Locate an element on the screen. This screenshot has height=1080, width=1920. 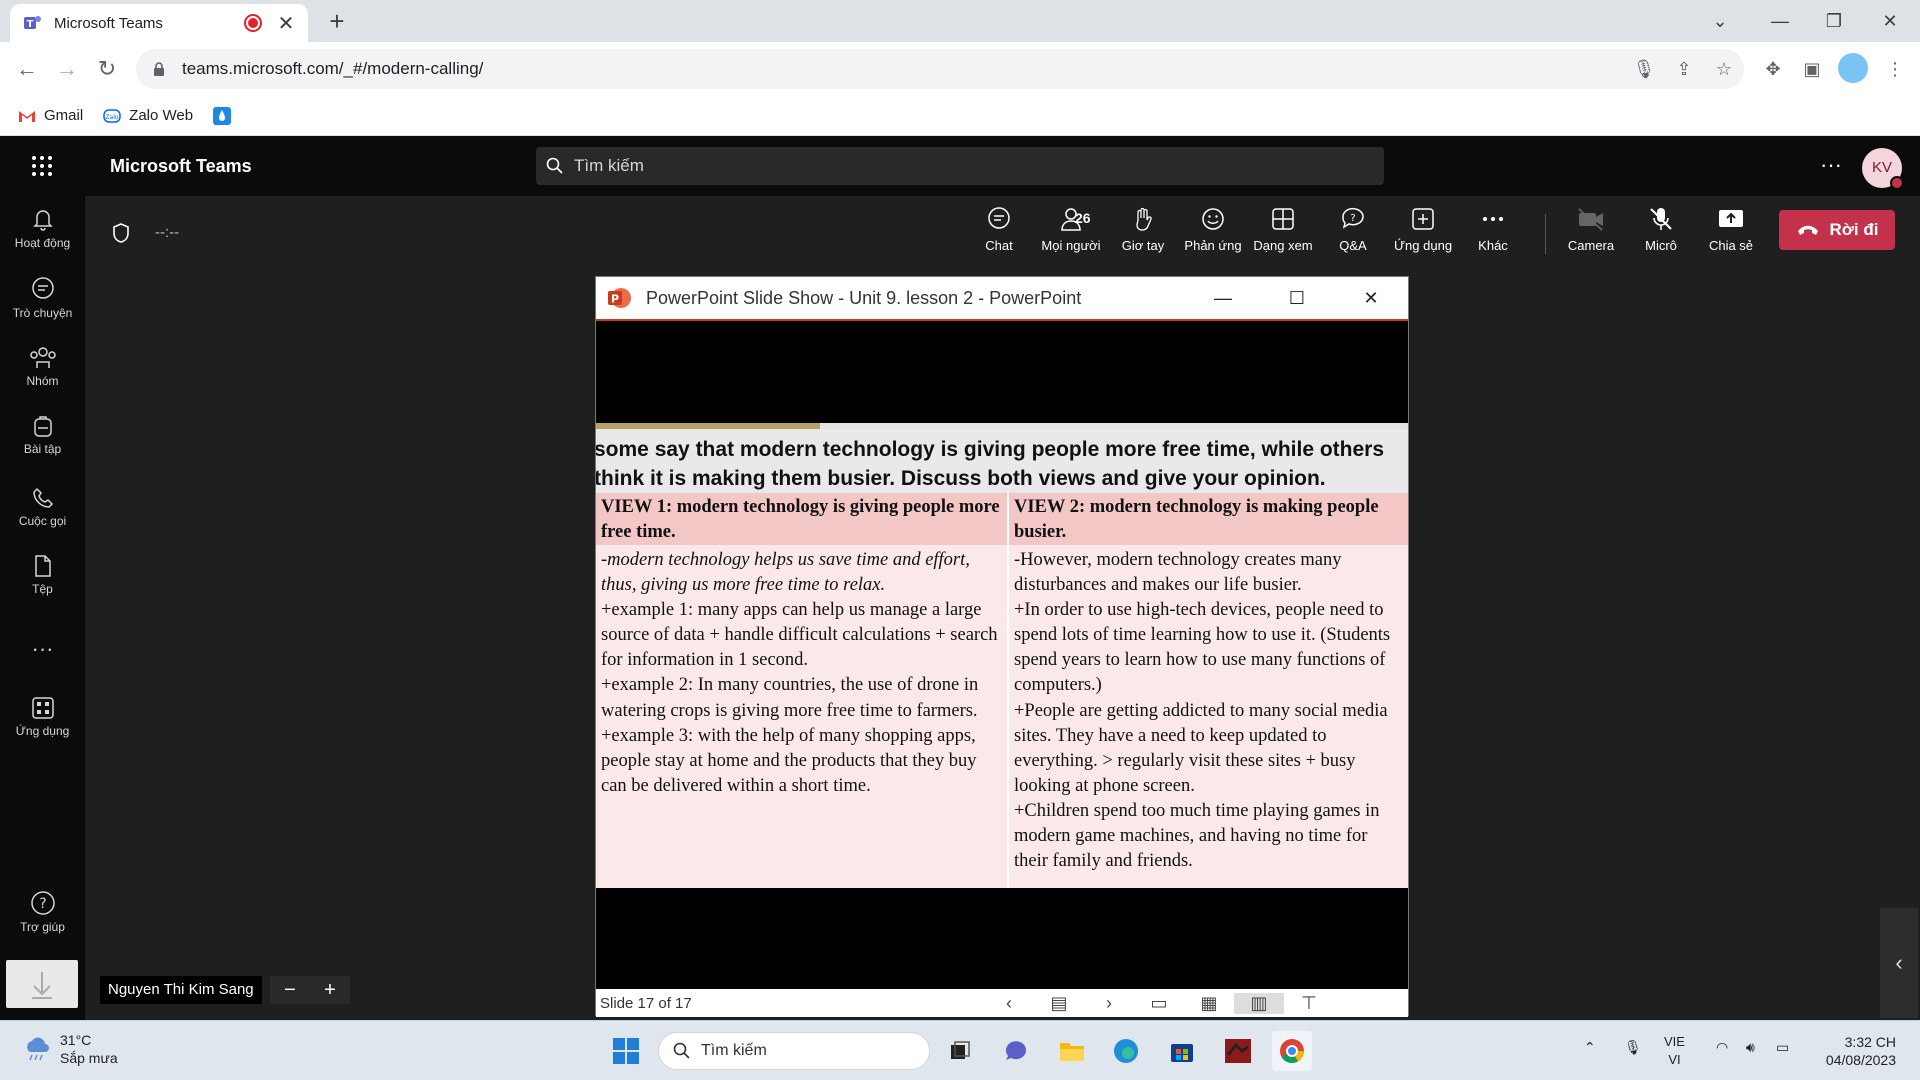
rail-item-files: Tệp is located at coordinates (42, 575).